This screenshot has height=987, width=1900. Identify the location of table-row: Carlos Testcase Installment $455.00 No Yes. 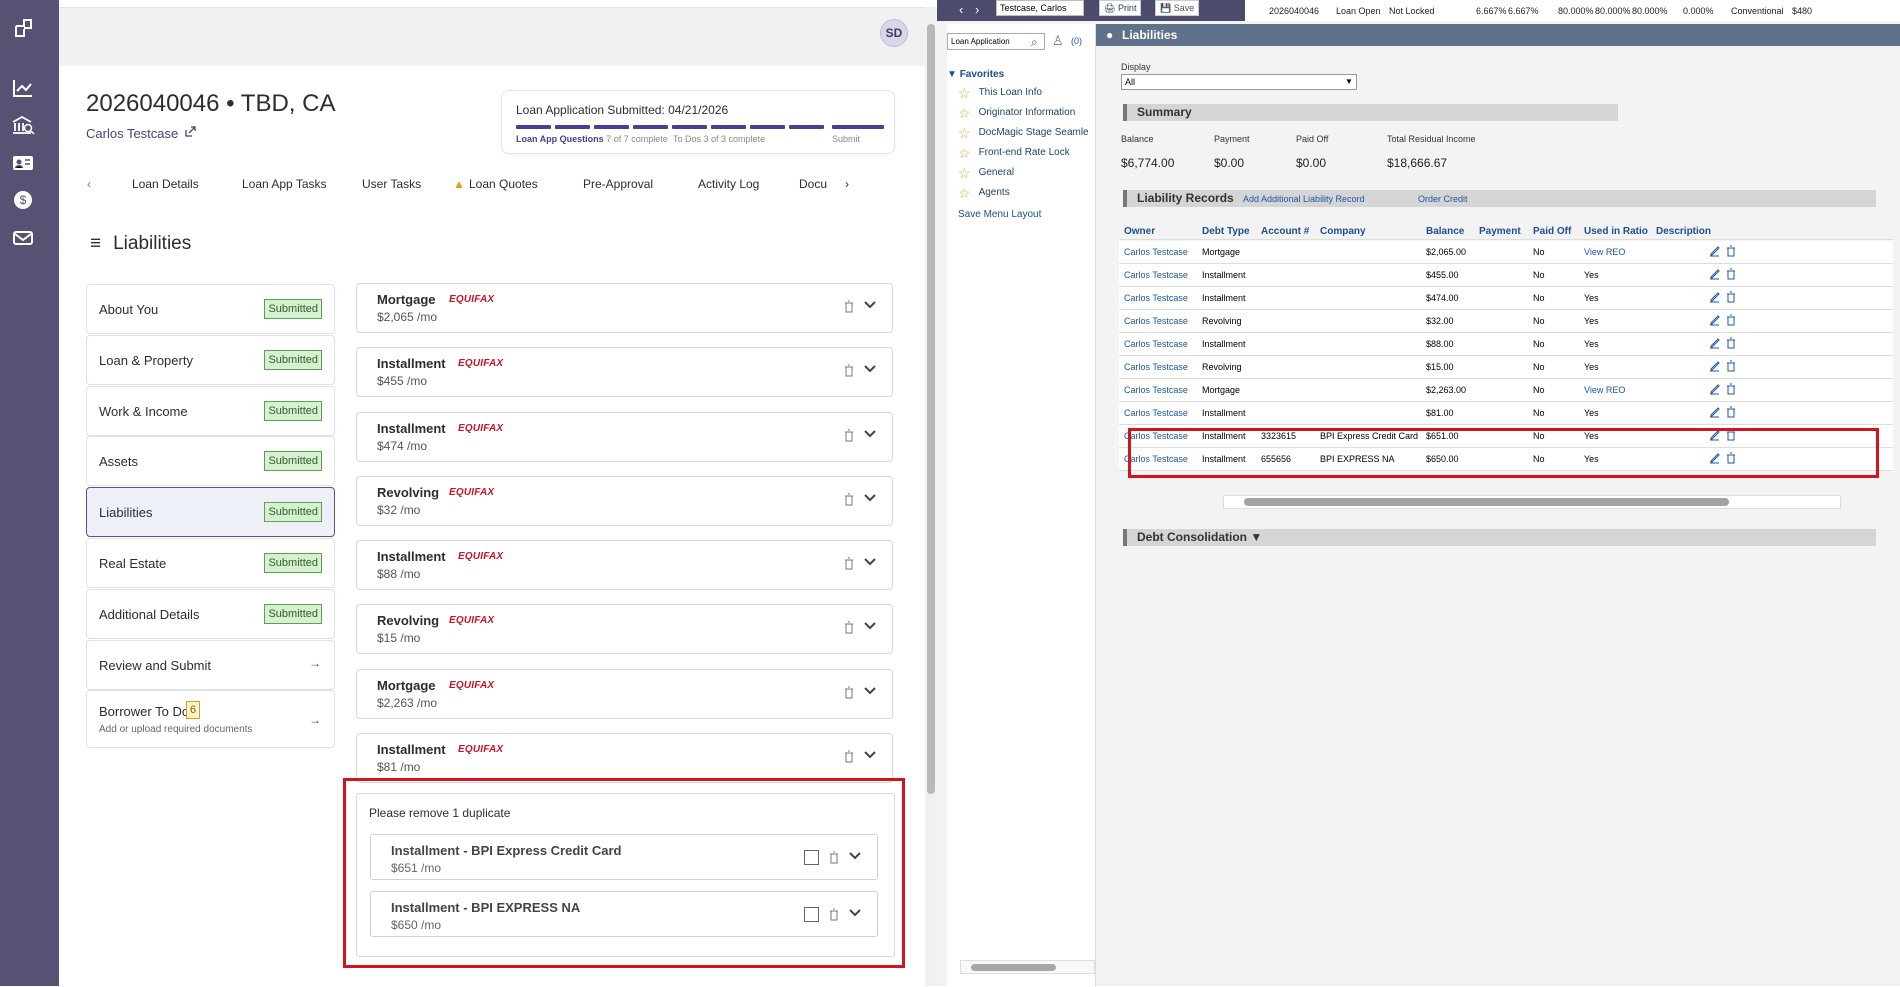
(1506, 275).